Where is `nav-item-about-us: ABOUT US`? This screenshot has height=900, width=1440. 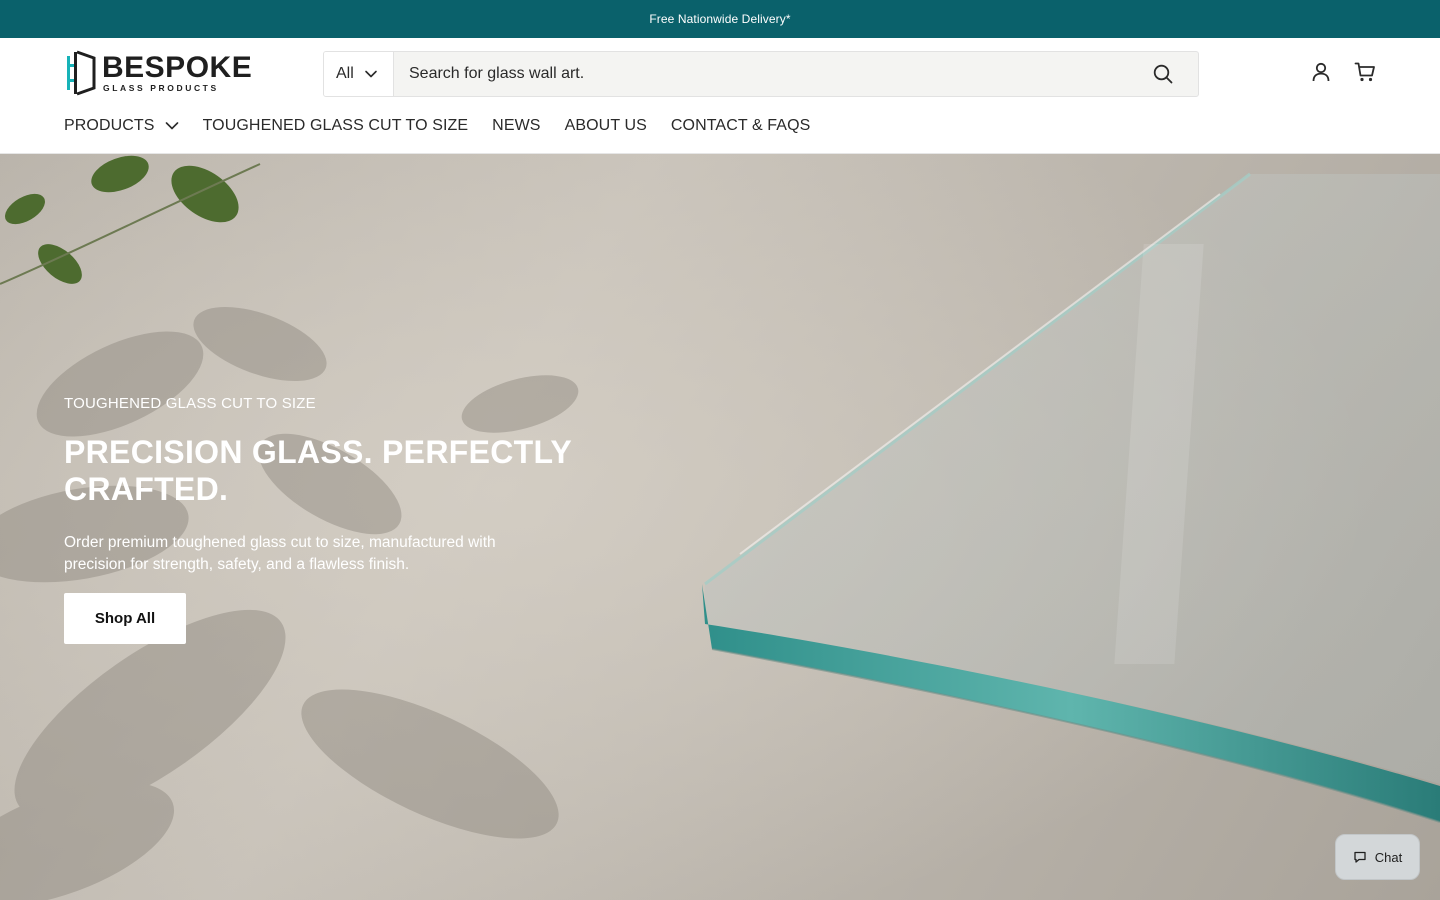 nav-item-about-us: ABOUT US is located at coordinates (606, 126).